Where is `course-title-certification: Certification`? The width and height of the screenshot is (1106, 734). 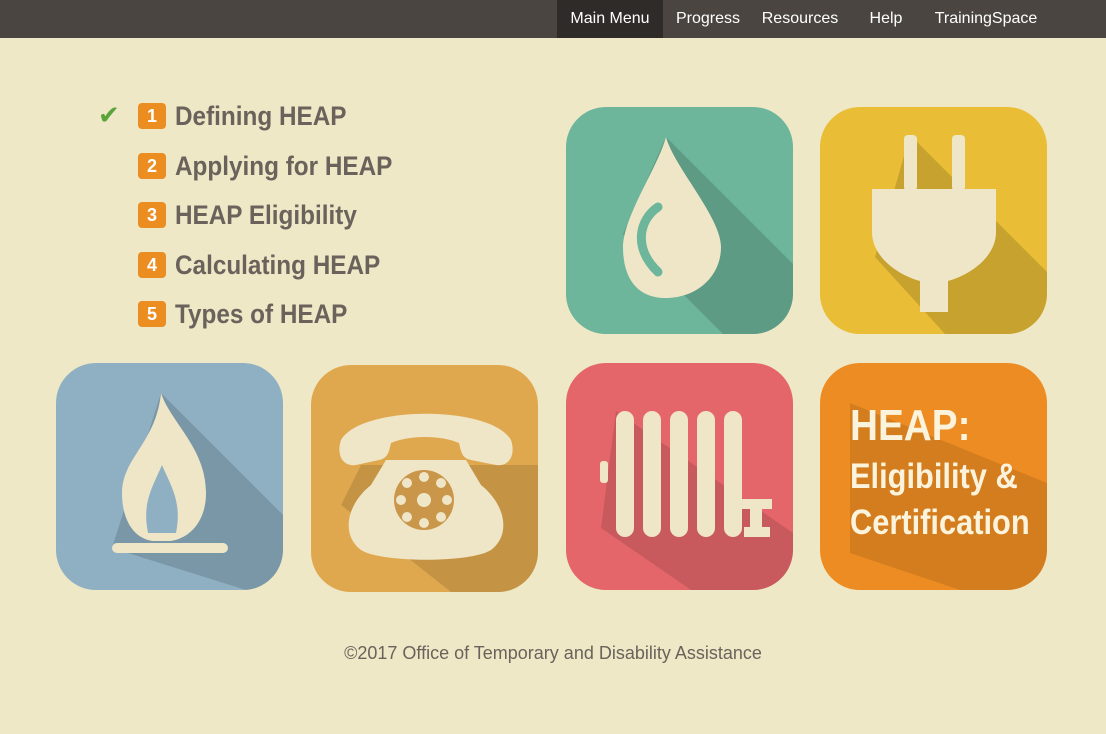 course-title-certification: Certification is located at coordinates (940, 522).